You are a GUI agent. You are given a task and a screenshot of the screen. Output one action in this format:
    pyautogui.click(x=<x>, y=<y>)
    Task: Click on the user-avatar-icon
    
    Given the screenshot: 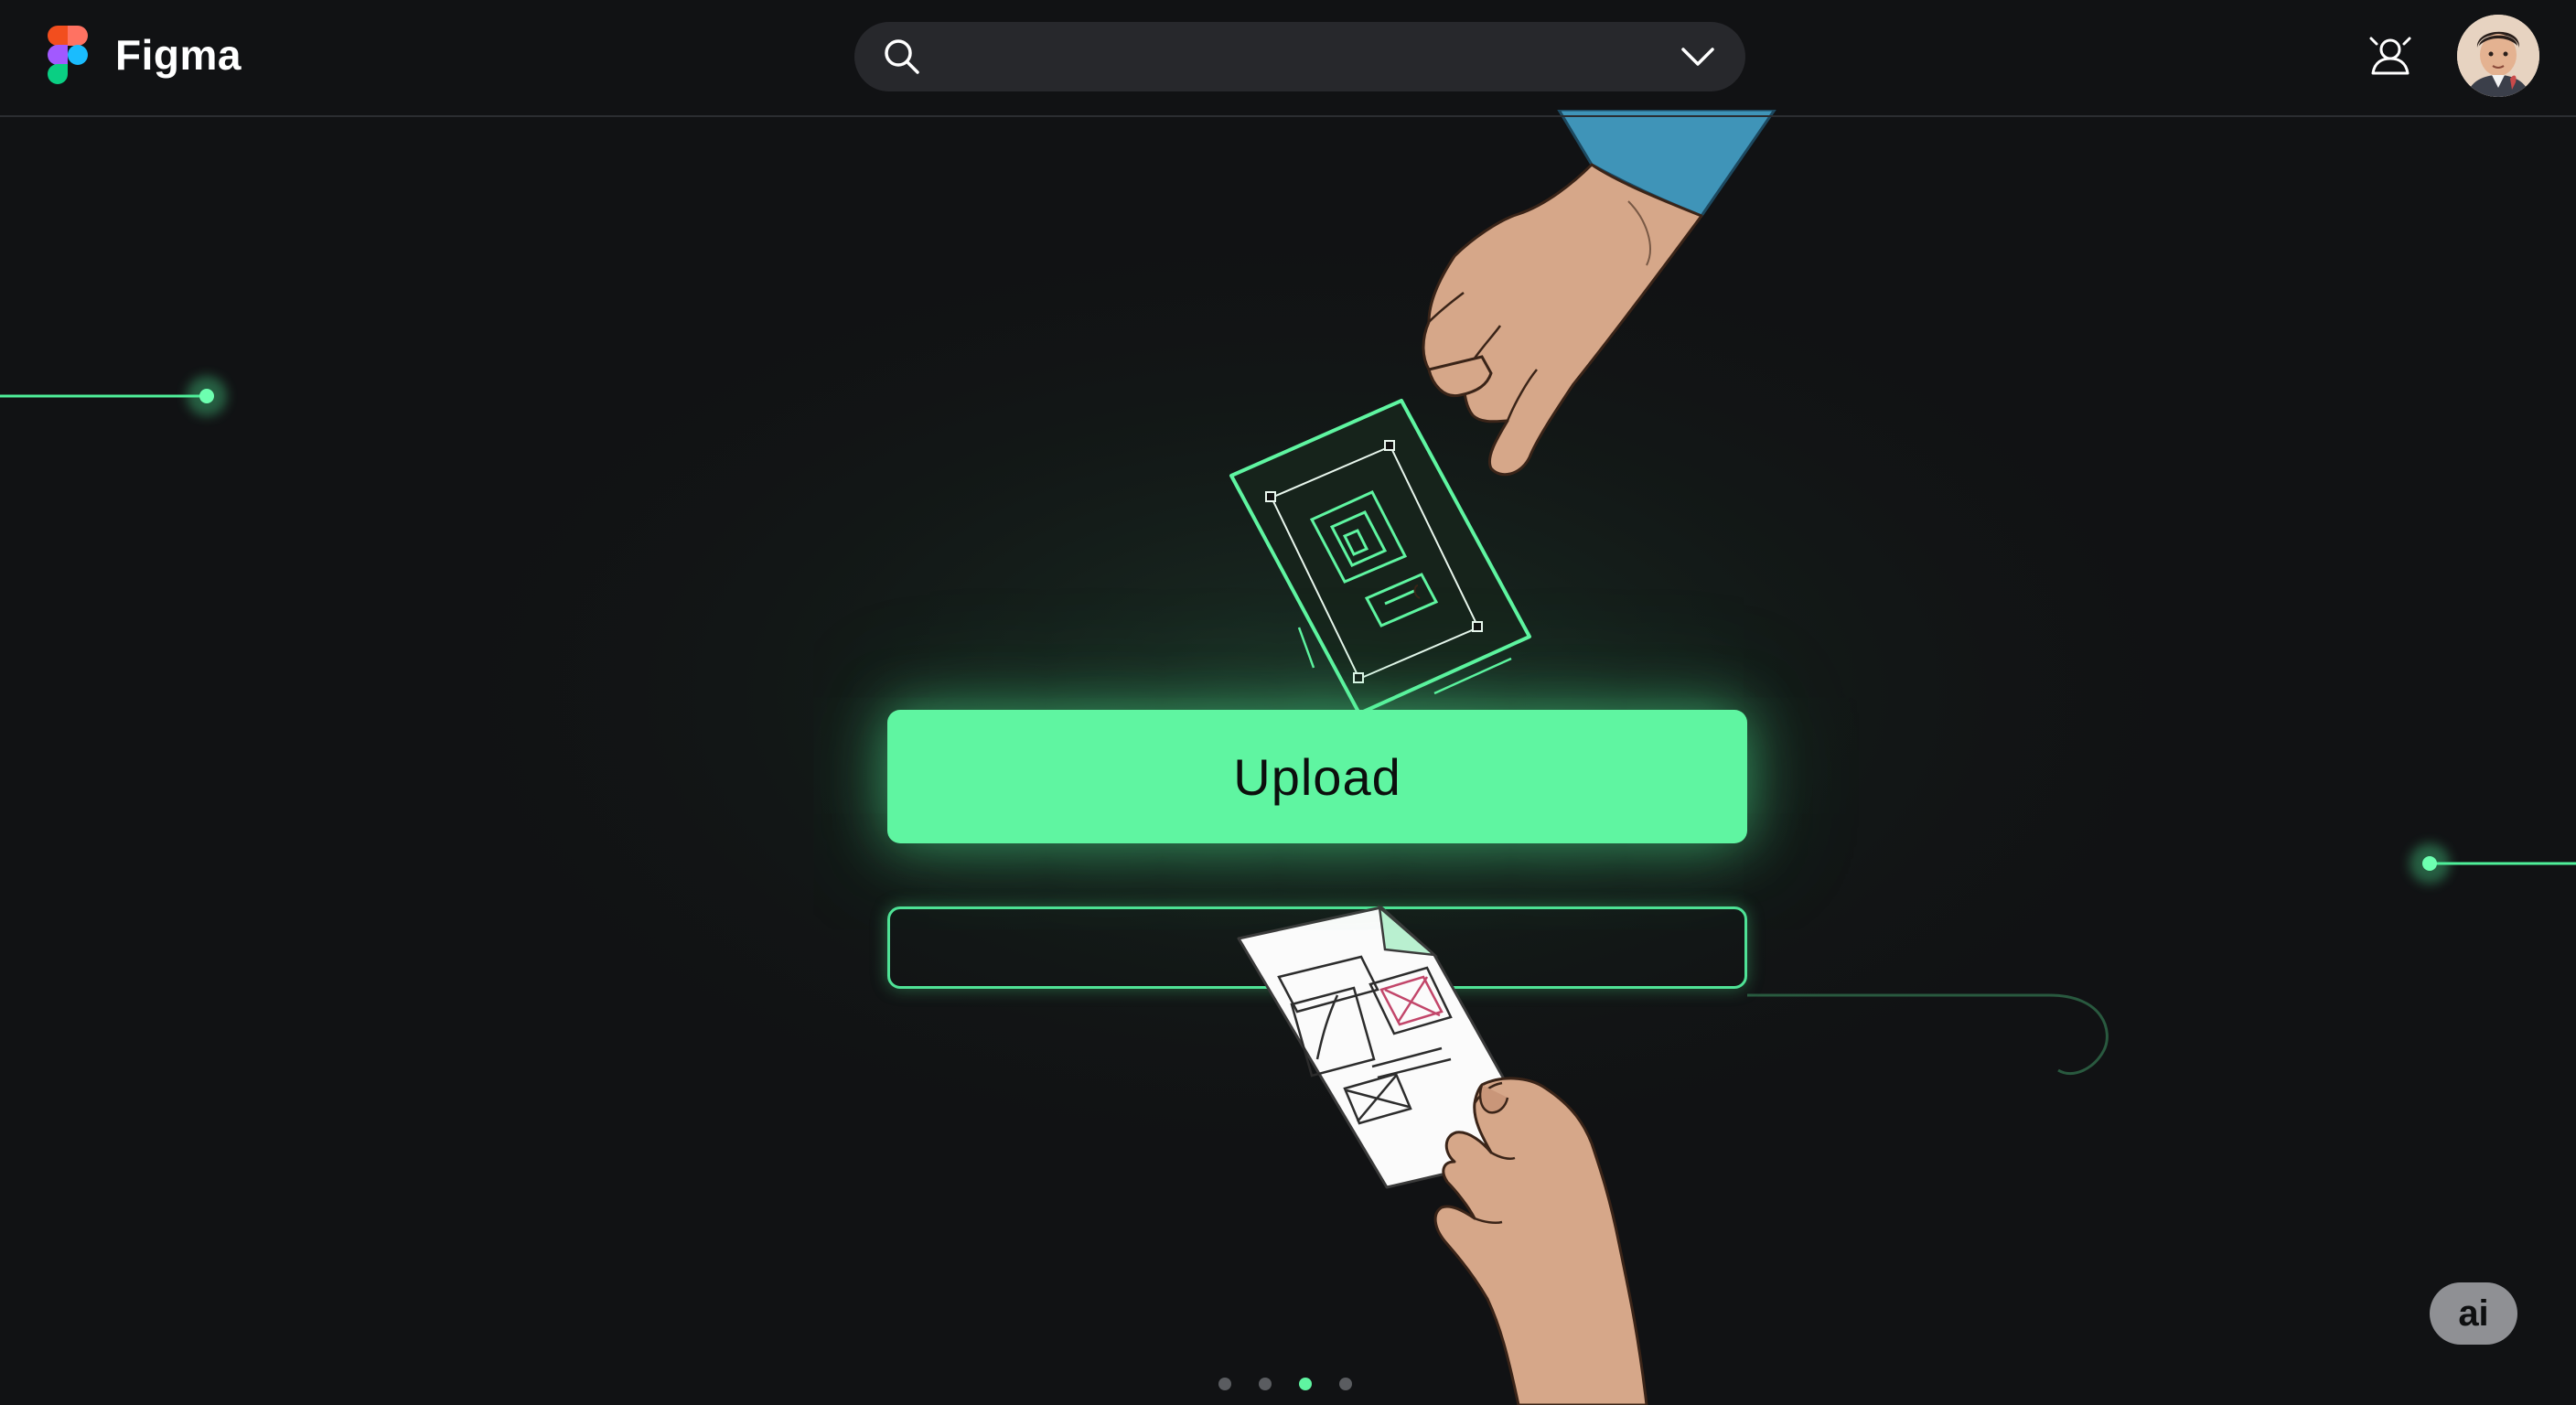 What is the action you would take?
    pyautogui.click(x=2498, y=56)
    